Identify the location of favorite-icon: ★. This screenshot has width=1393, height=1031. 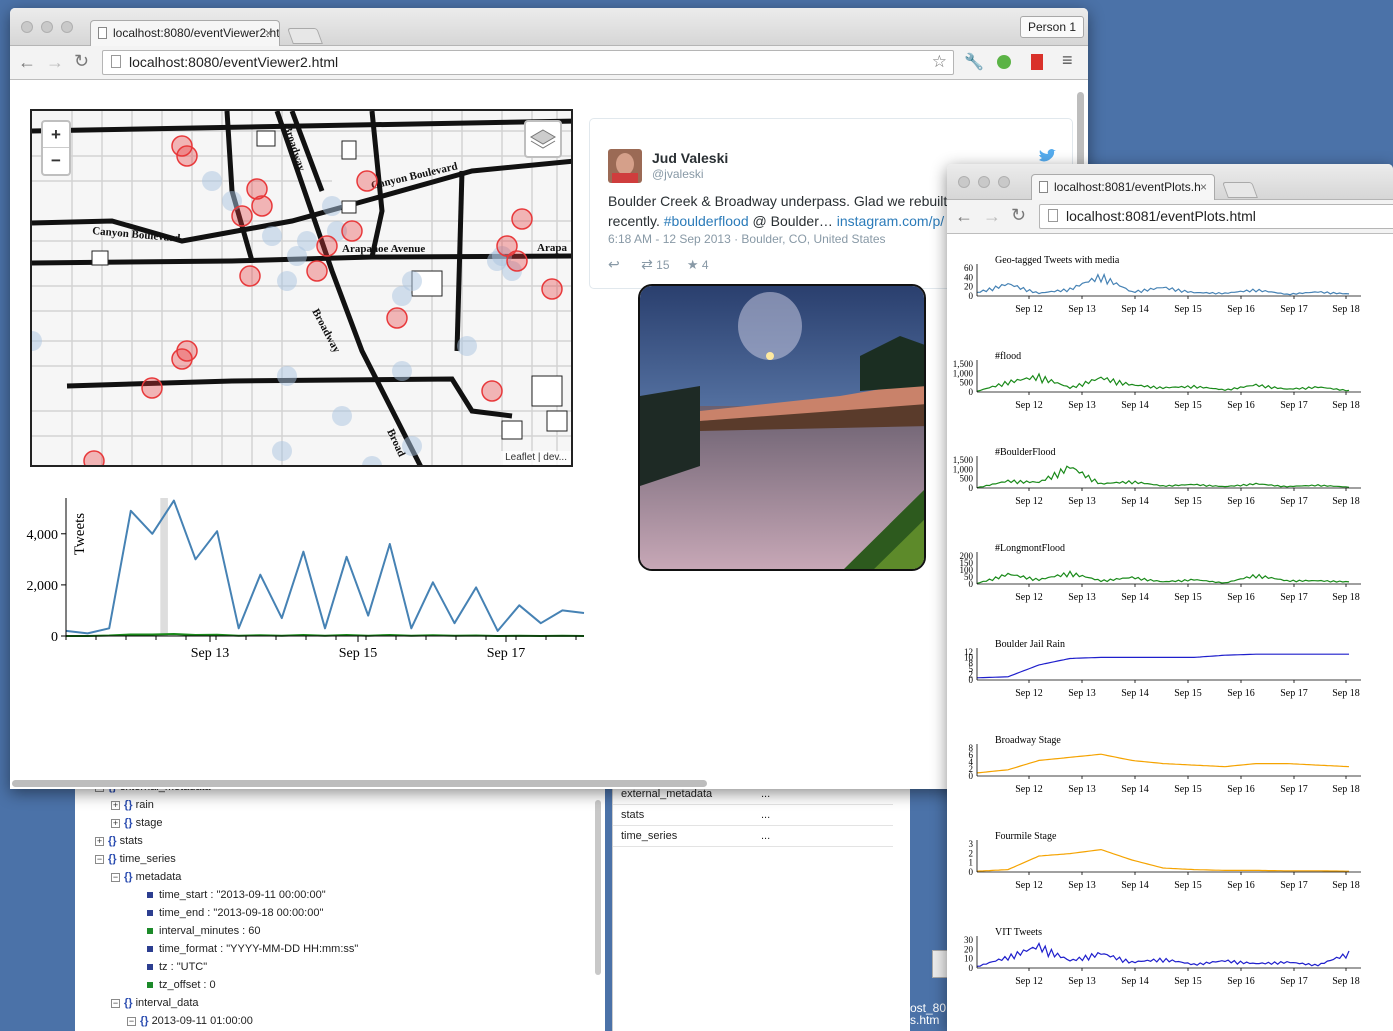
(693, 264).